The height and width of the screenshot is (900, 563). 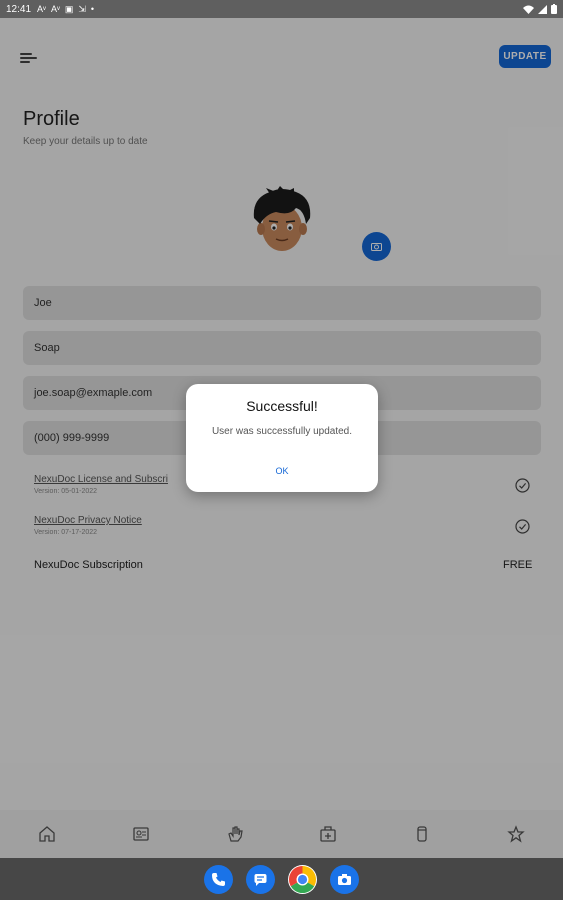 I want to click on taskbar, so click(x=281, y=879).